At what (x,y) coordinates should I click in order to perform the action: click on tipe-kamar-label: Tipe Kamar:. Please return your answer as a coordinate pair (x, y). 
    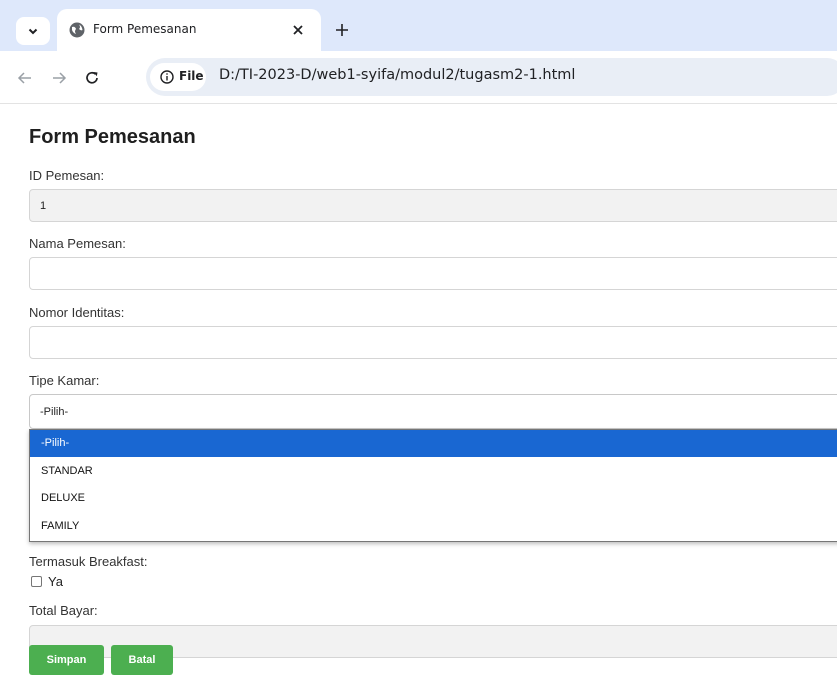
    Looking at the image, I should click on (64, 380).